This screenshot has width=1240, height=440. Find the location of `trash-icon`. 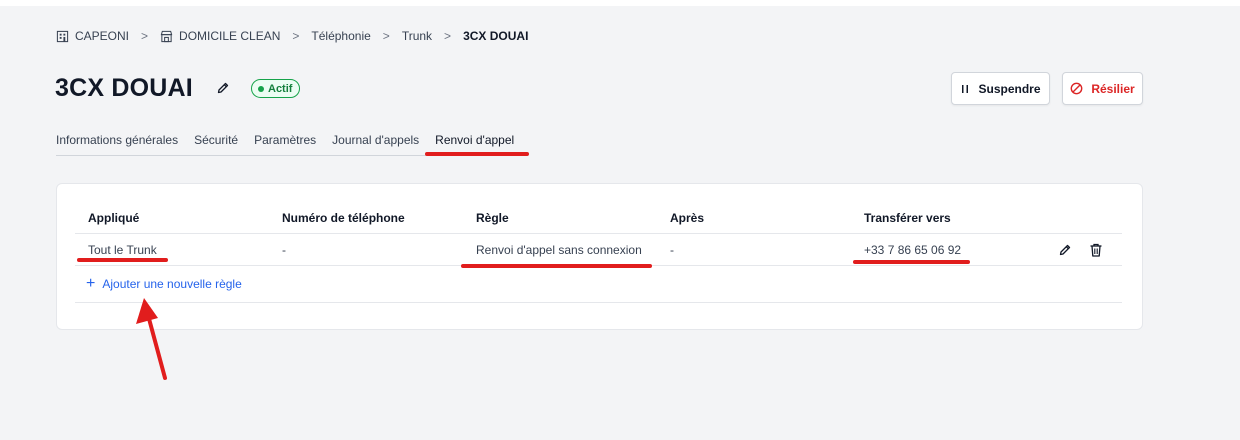

trash-icon is located at coordinates (1096, 250).